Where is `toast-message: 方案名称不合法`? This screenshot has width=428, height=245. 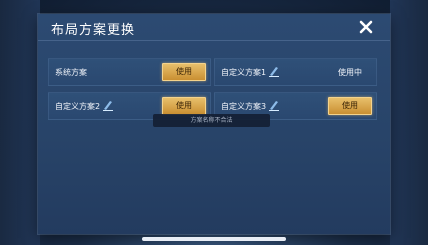
toast-message: 方案名称不合法 is located at coordinates (211, 120).